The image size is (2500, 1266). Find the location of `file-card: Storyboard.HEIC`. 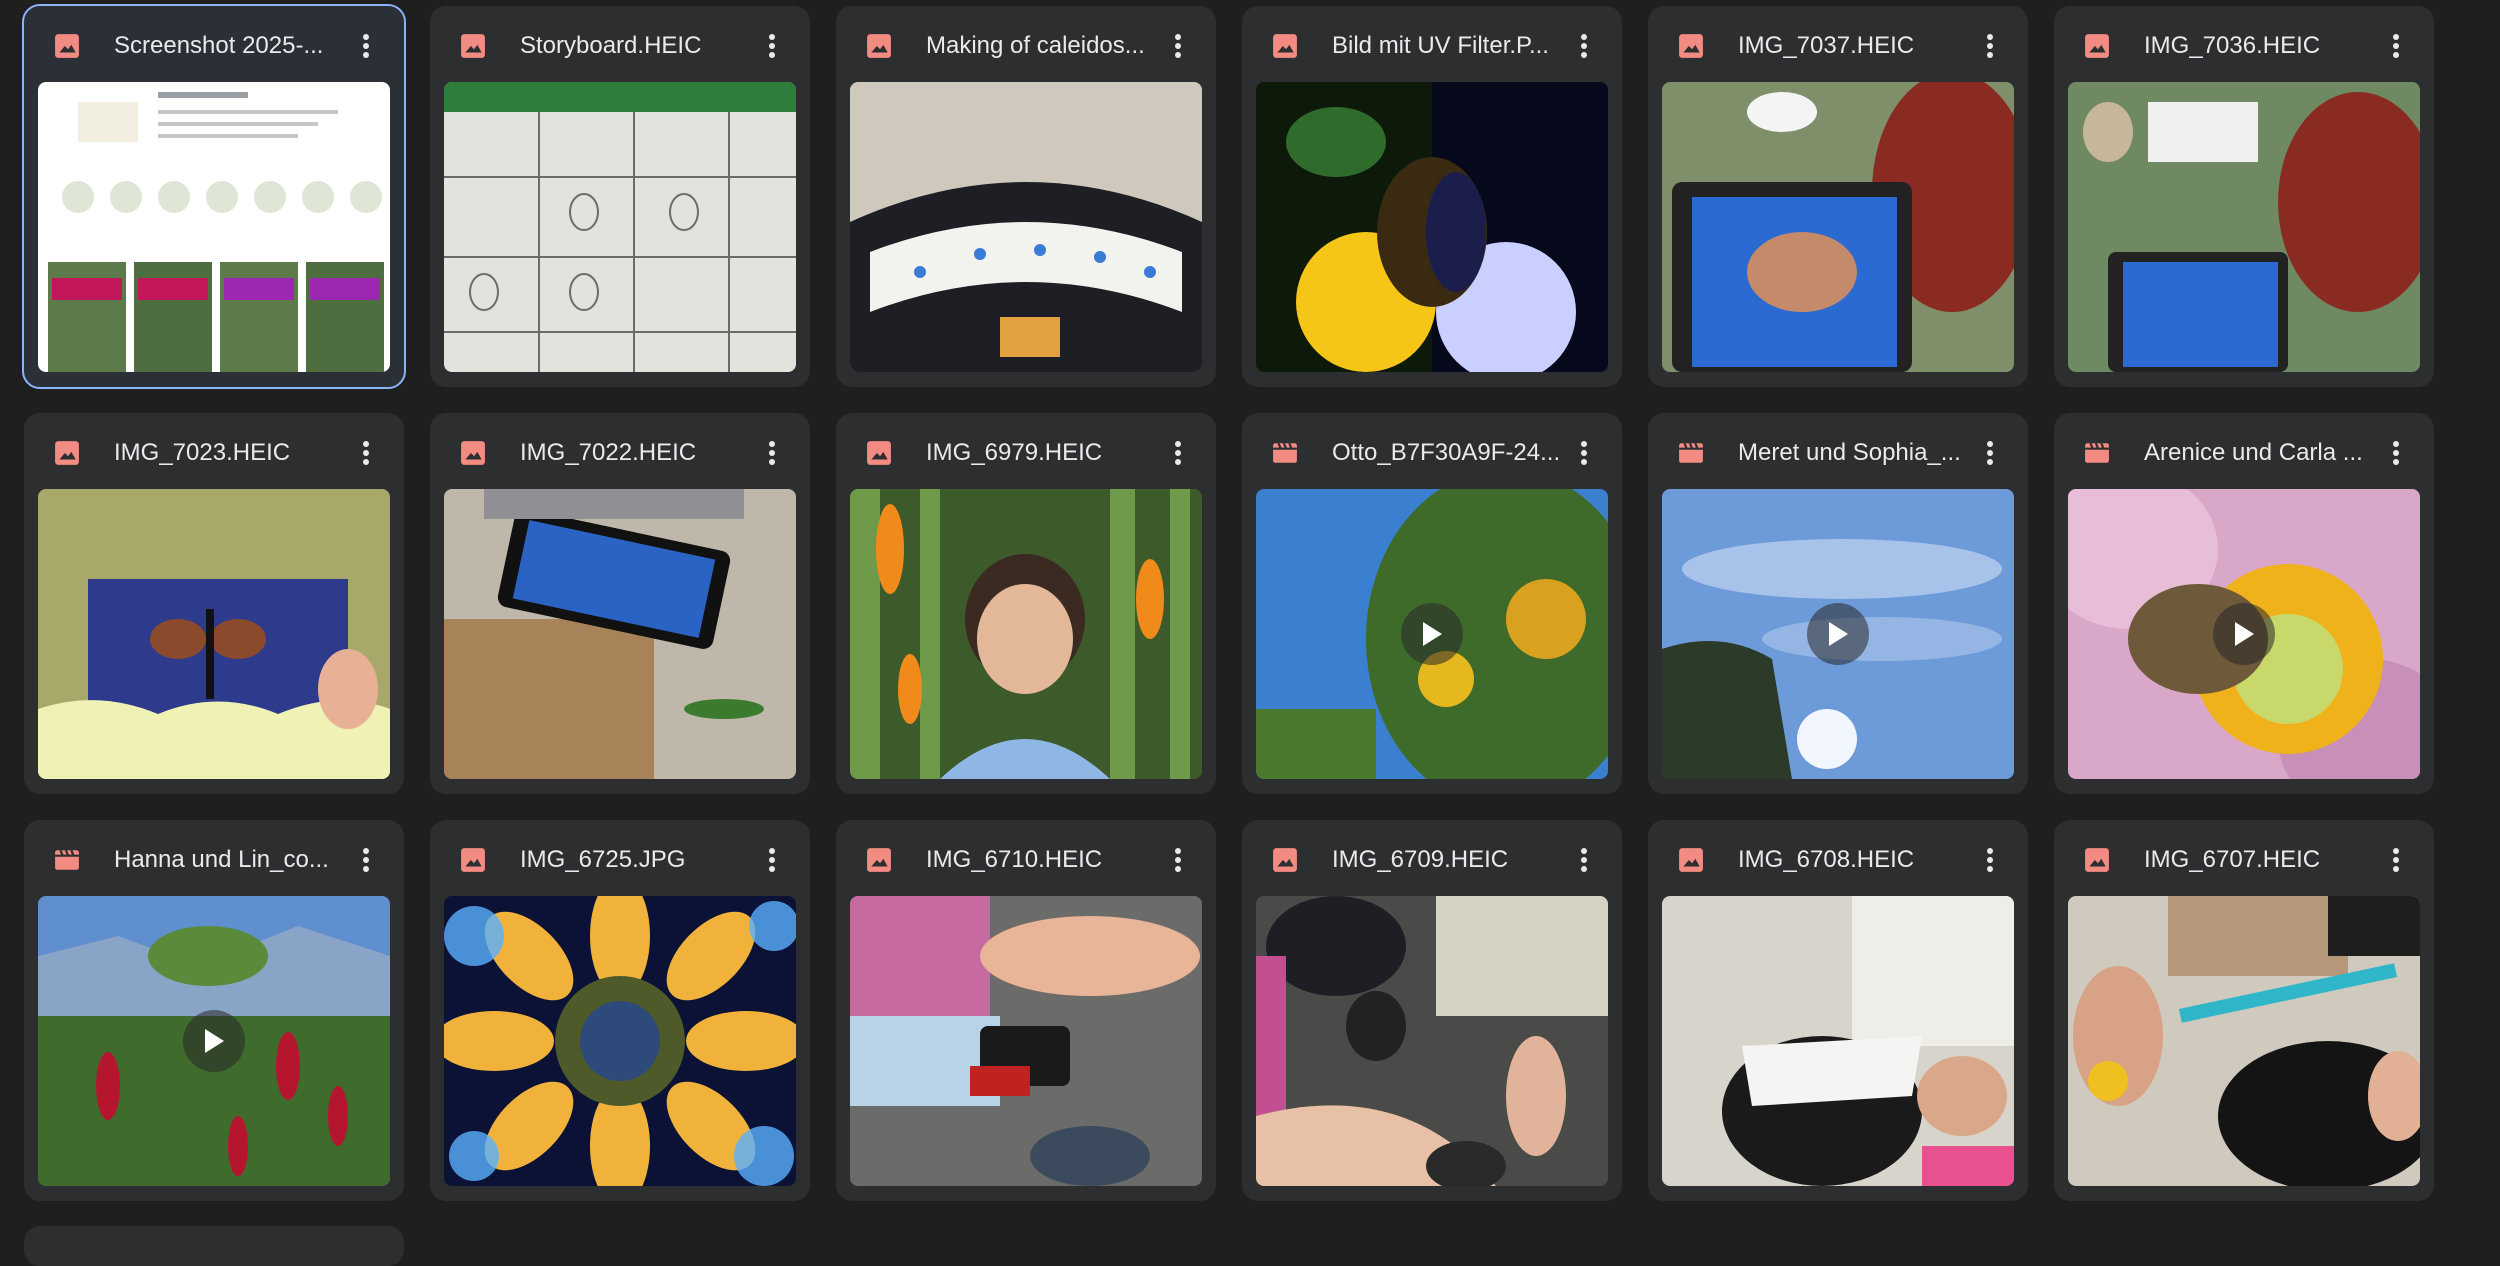

file-card: Storyboard.HEIC is located at coordinates (620, 196).